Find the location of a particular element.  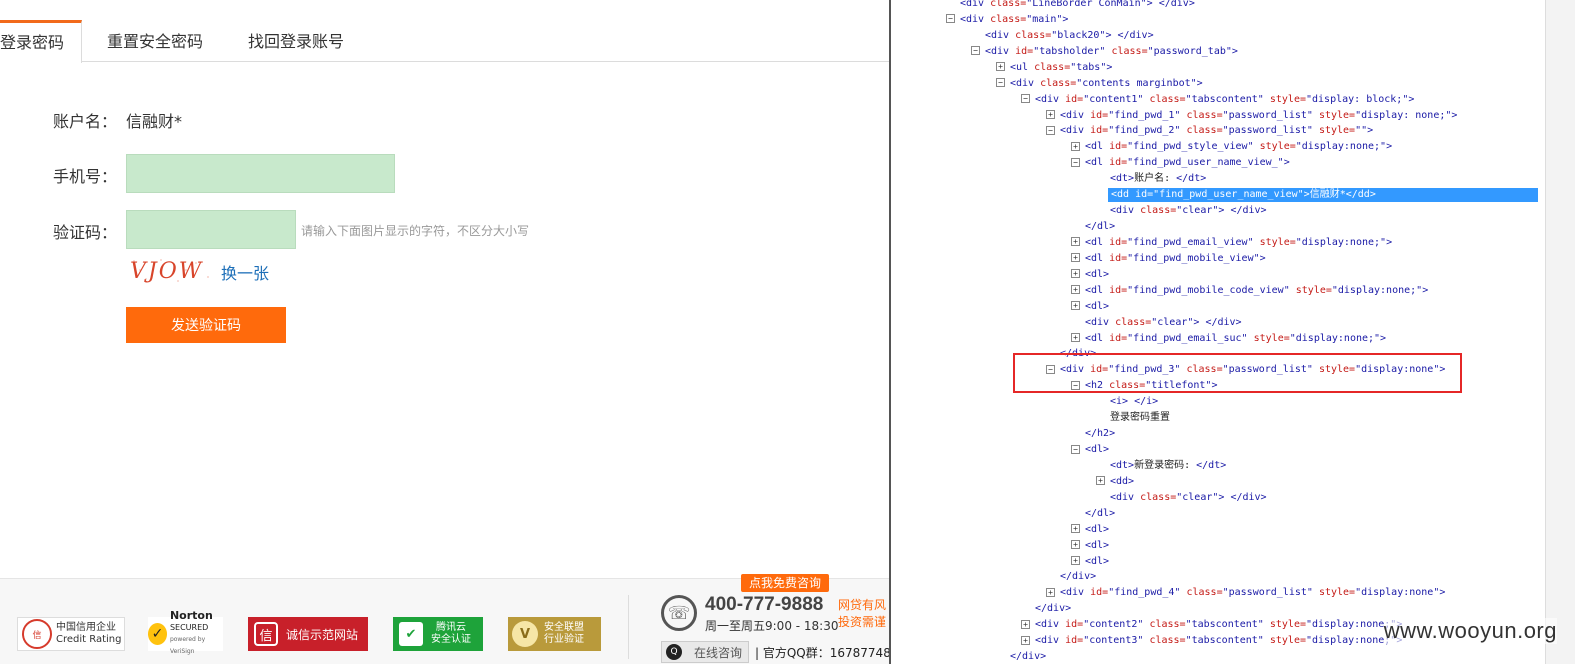

tencent-subtitle: 安全认证 is located at coordinates (451, 639).